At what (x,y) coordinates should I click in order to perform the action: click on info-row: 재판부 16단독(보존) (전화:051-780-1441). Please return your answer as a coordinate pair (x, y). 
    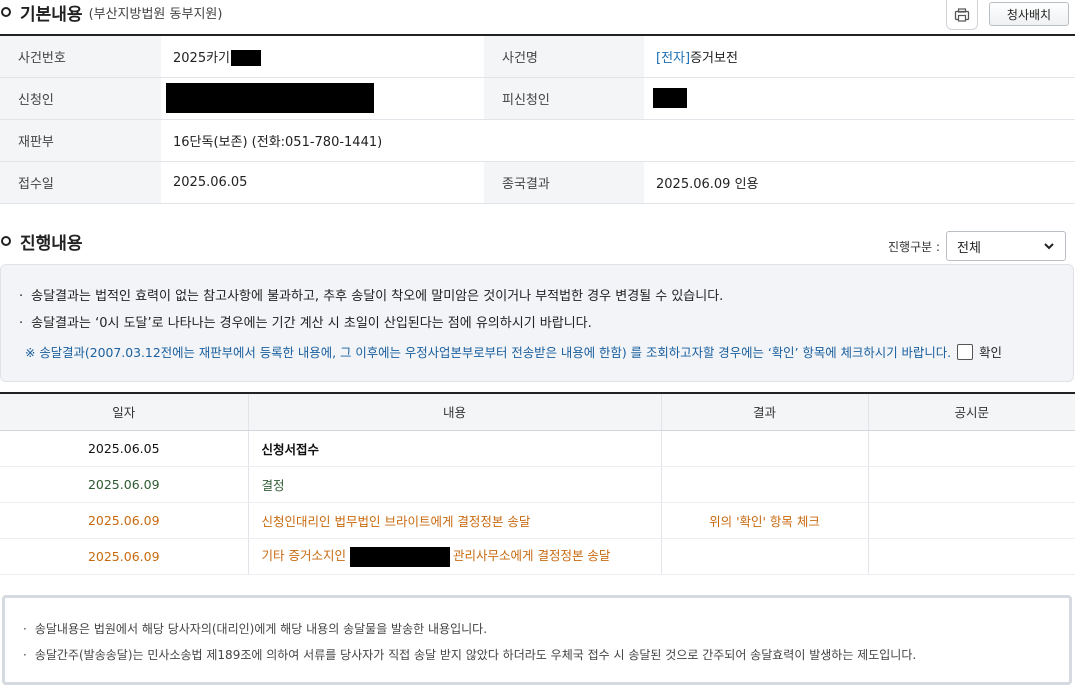
    Looking at the image, I should click on (537, 140).